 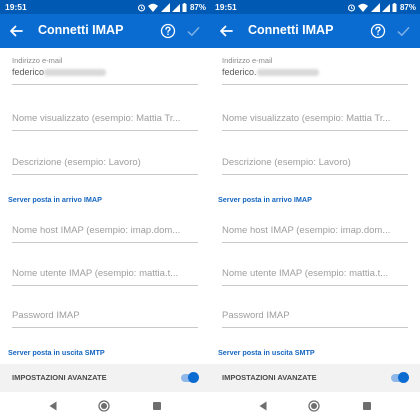 I want to click on email-field: Indirizzo e-mail federico., so click(x=315, y=70).